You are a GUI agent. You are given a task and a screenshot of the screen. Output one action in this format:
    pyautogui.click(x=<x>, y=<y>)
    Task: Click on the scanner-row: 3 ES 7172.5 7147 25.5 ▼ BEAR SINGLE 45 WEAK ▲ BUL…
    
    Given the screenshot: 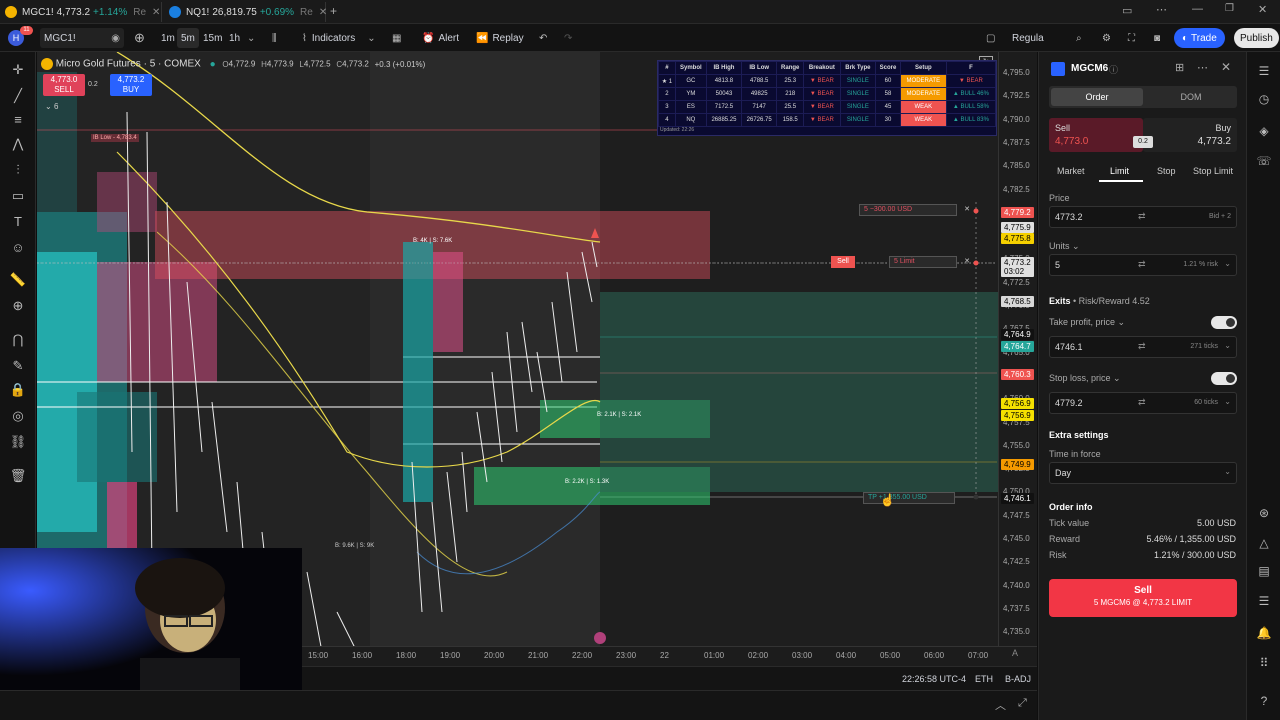 What is the action you would take?
    pyautogui.click(x=827, y=107)
    